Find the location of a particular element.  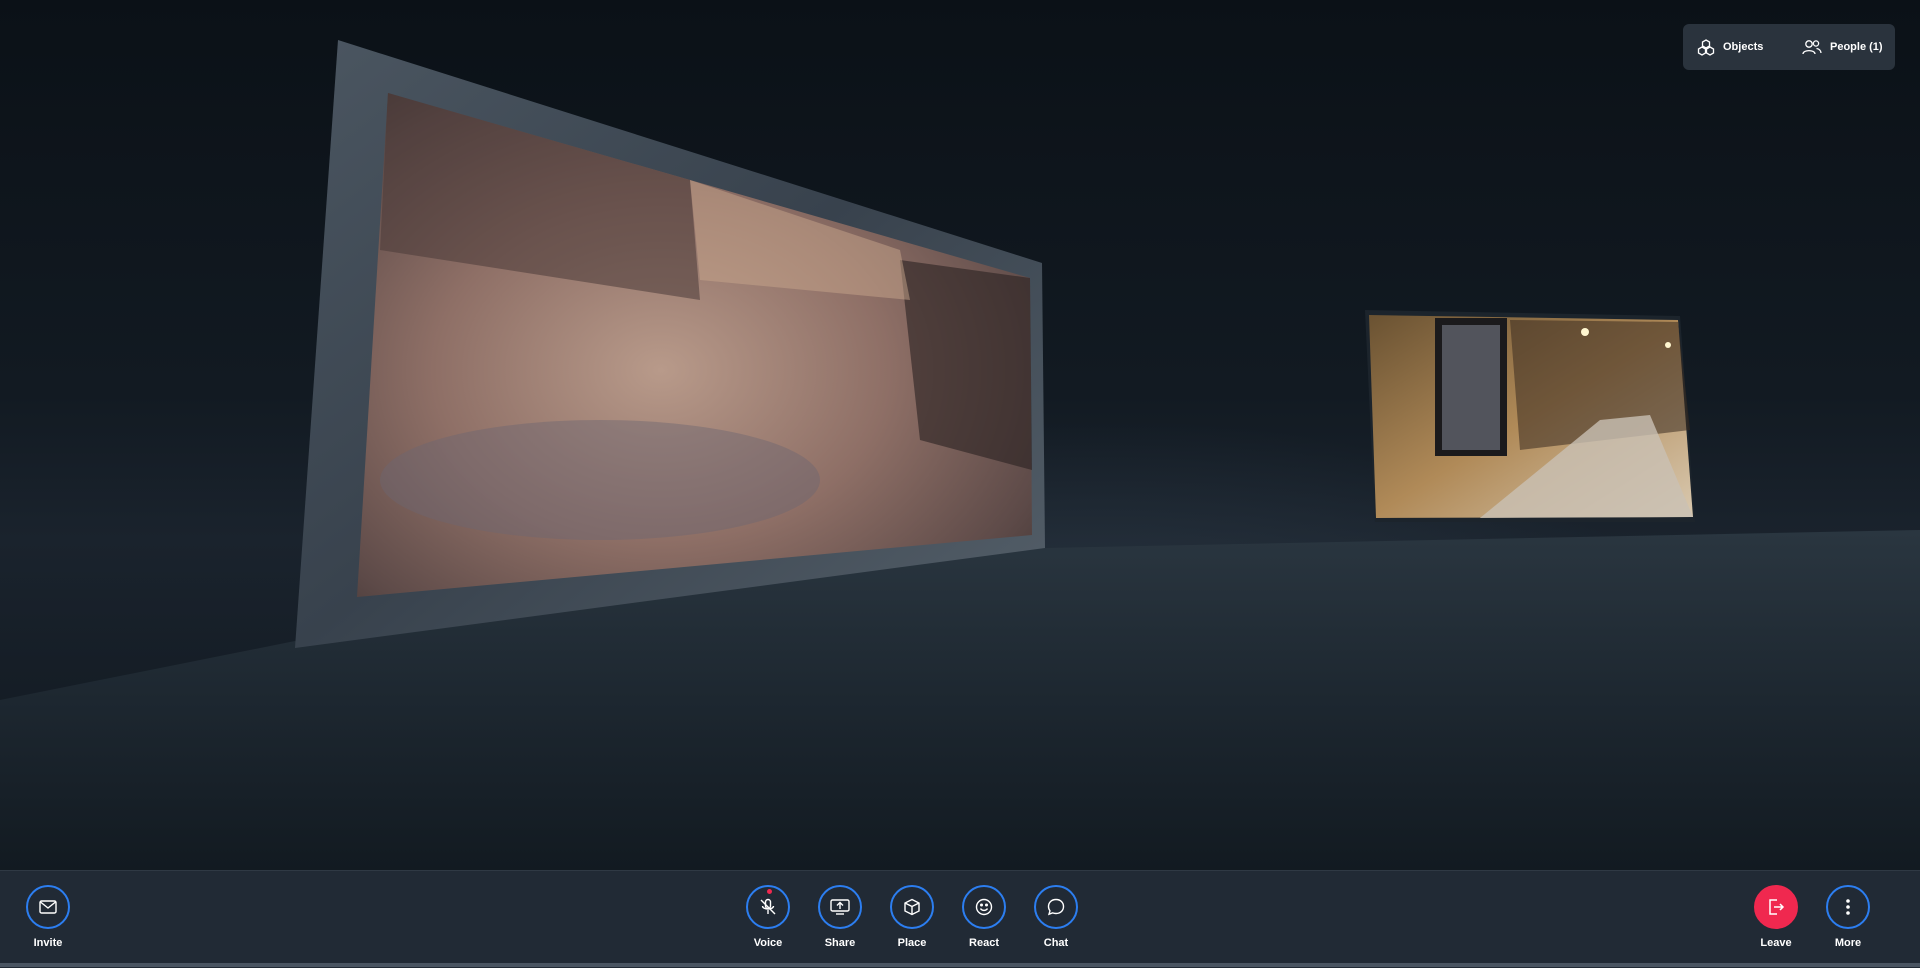

people-button: People (1) is located at coordinates (1842, 47).